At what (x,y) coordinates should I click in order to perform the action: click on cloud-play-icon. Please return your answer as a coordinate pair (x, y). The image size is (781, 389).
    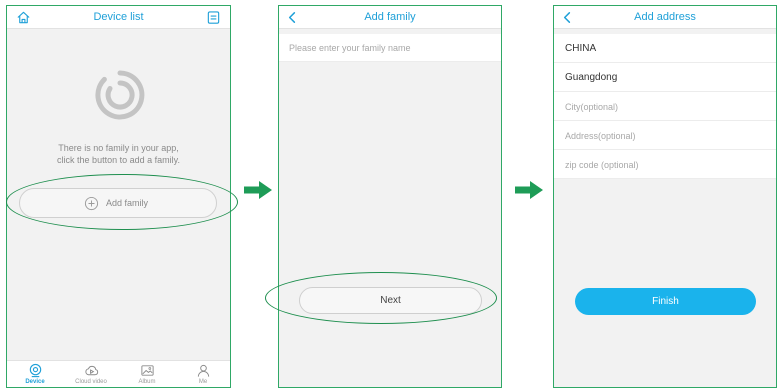
    Looking at the image, I should click on (91, 370).